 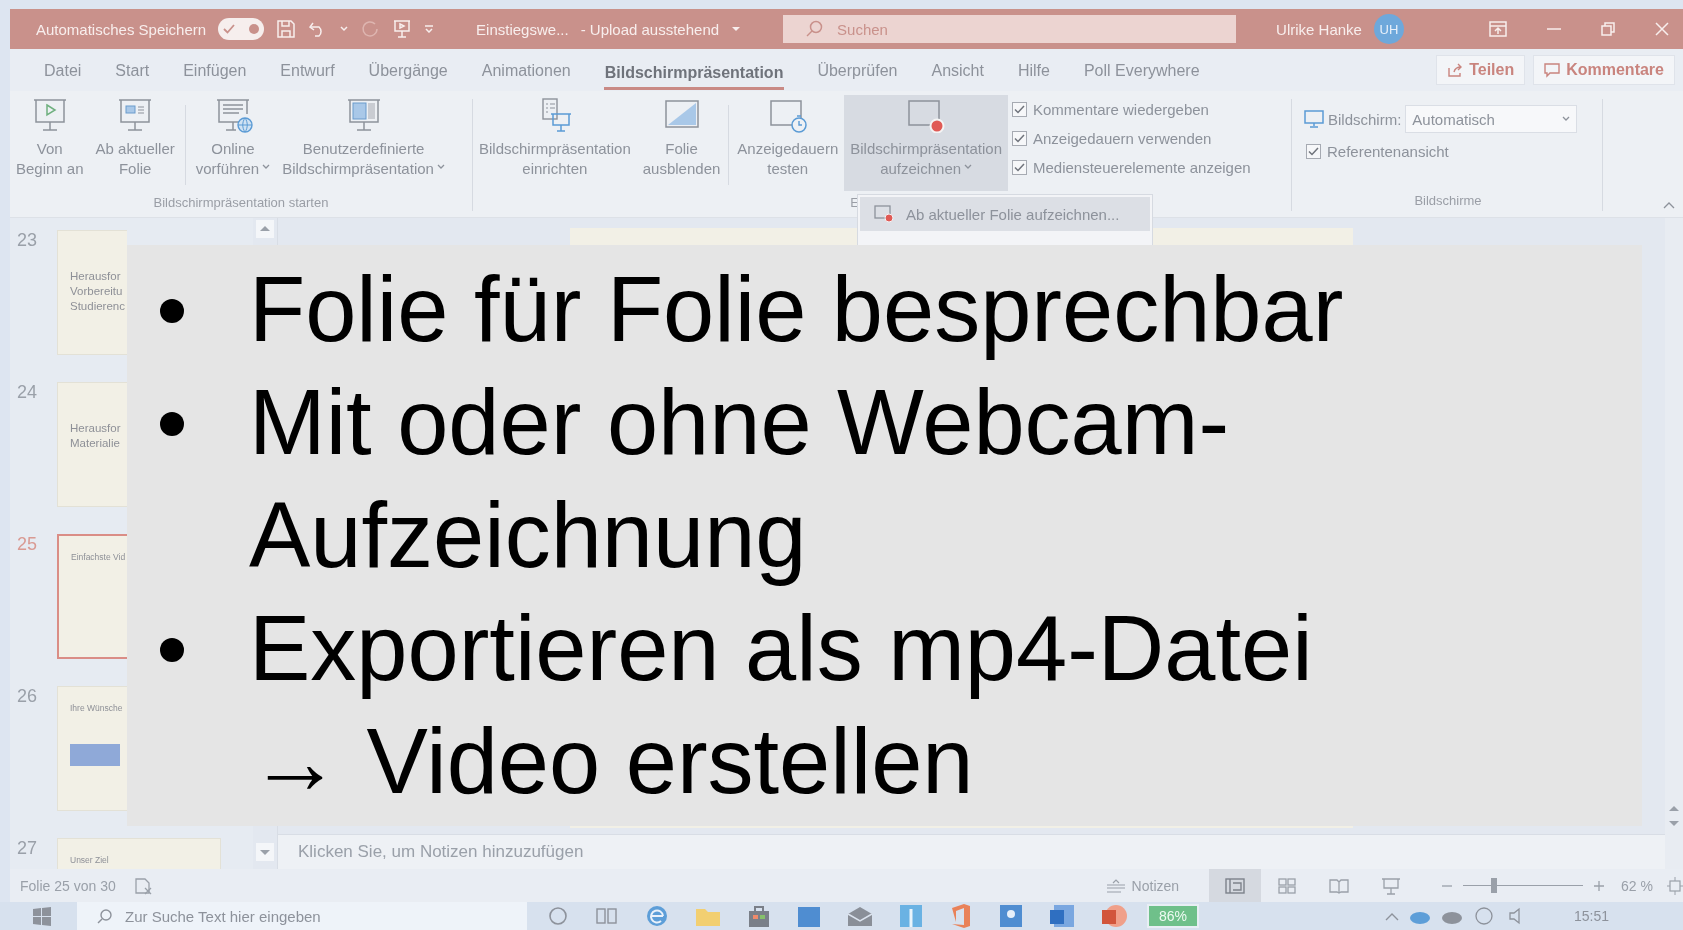 What do you see at coordinates (63, 72) in the screenshot?
I see `ribbon-tab: Datei` at bounding box center [63, 72].